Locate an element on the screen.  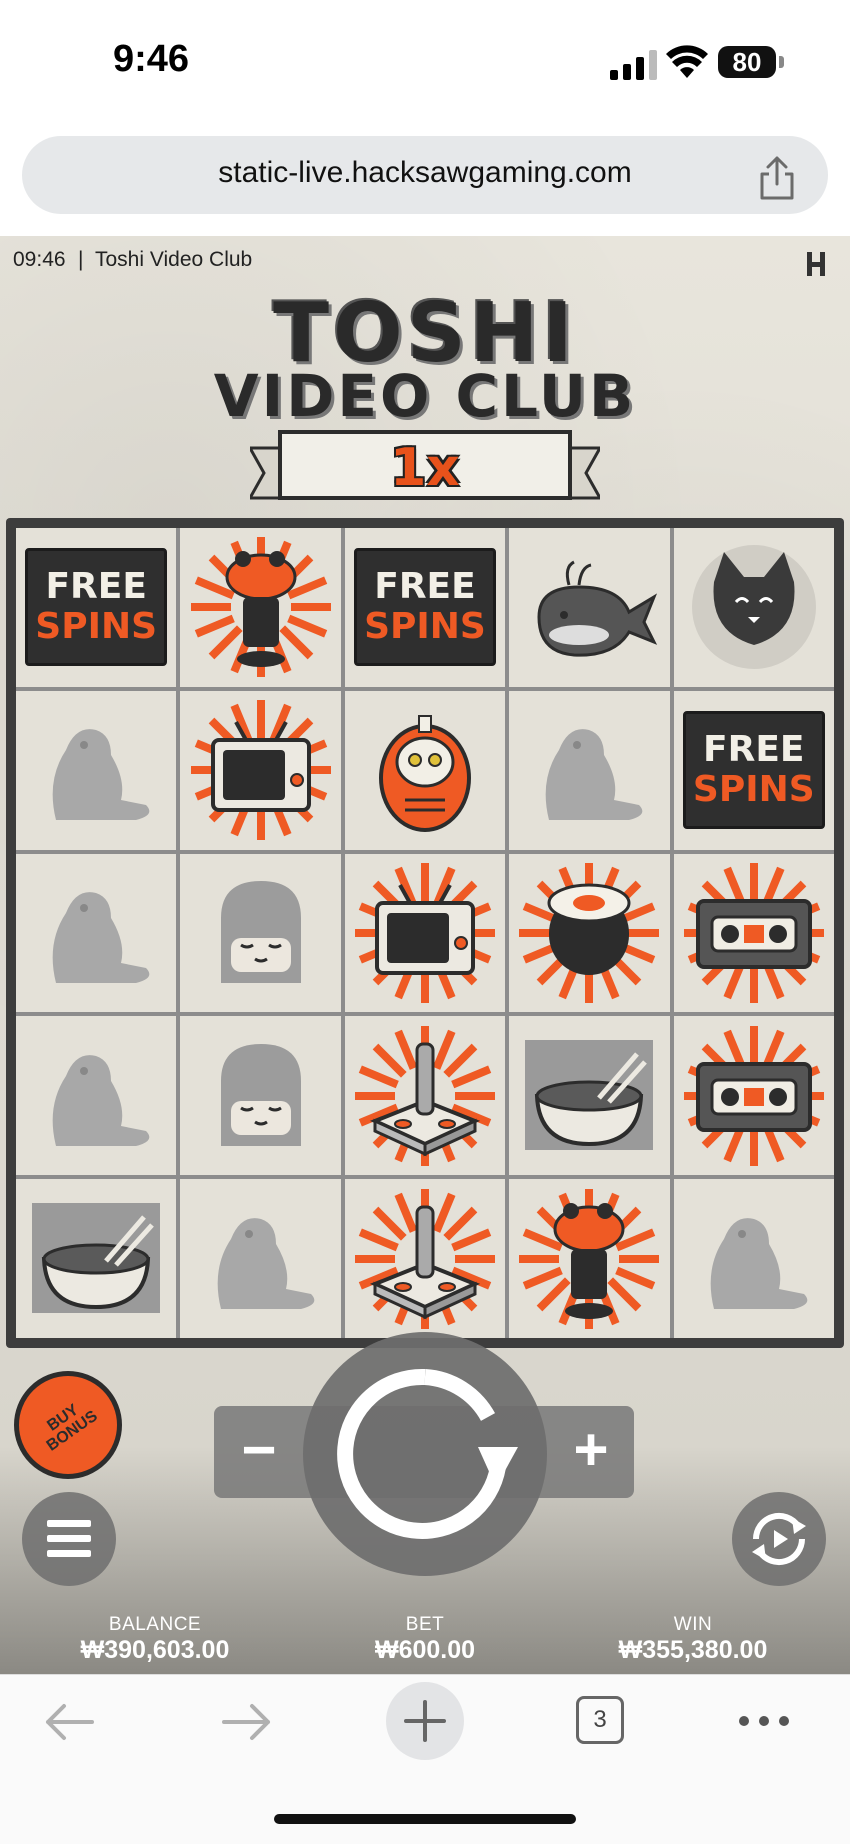
signal-icon is located at coordinates (633, 65).